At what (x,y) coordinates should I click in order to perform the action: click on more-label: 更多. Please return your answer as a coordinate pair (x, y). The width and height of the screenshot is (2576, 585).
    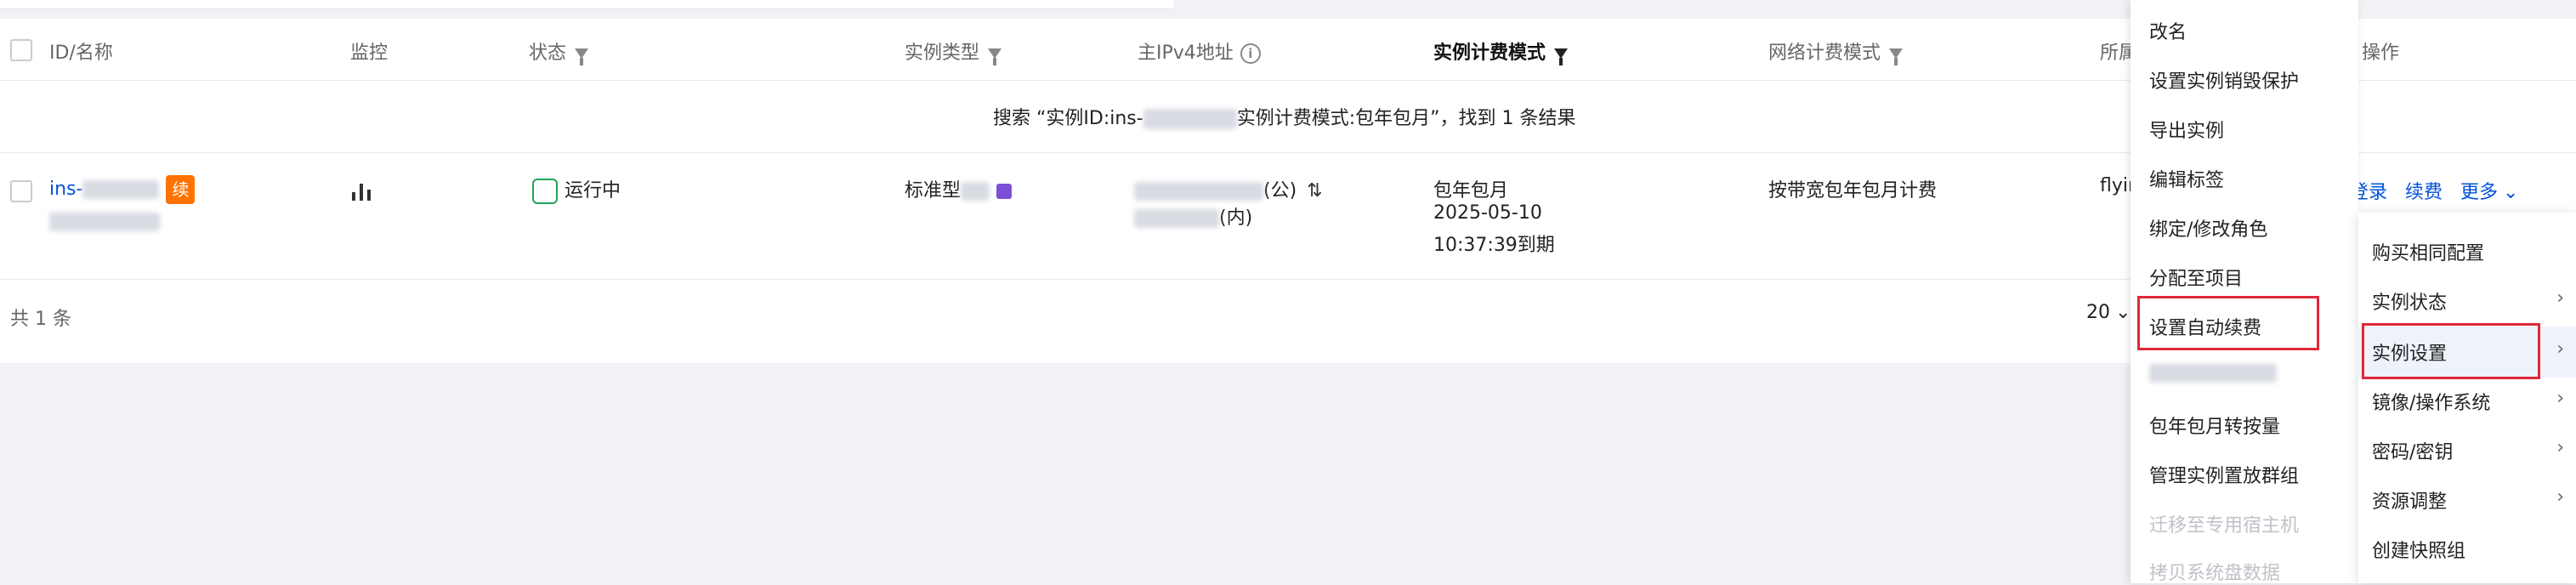
    Looking at the image, I should click on (2479, 192).